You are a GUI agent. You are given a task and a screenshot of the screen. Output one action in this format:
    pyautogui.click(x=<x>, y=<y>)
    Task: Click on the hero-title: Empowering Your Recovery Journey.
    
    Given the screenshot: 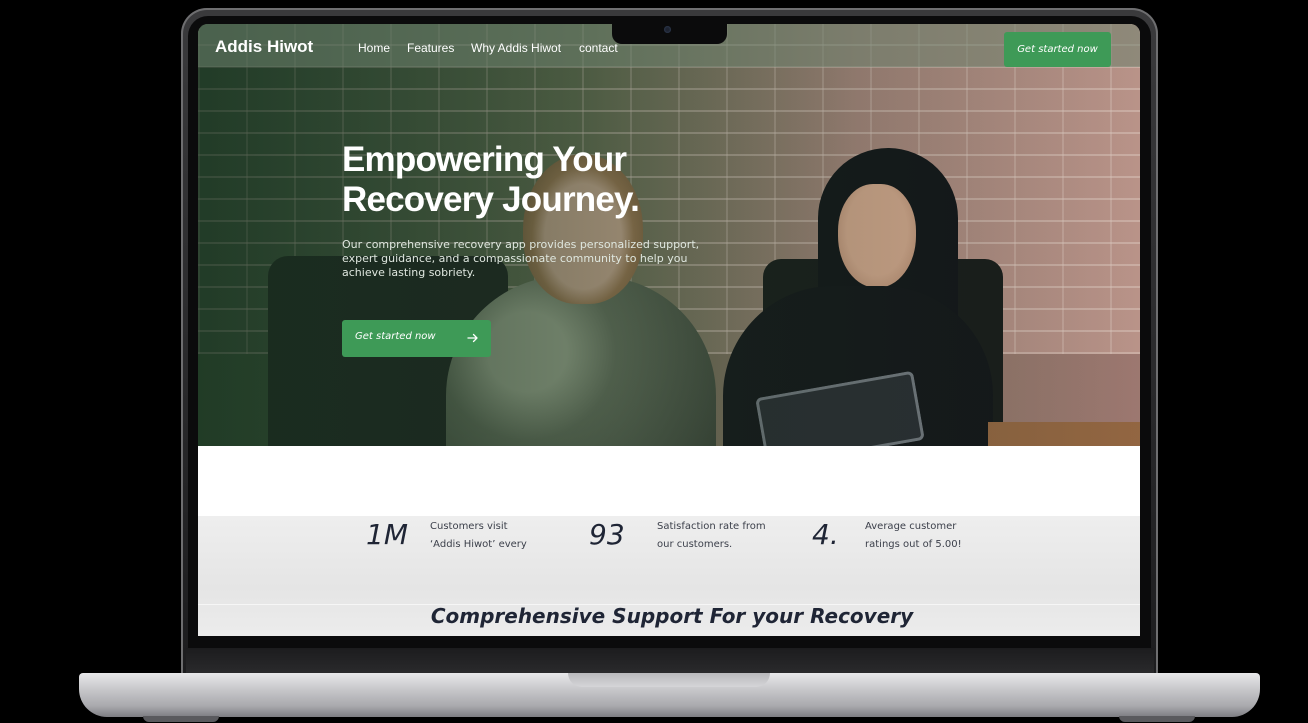 What is the action you would take?
    pyautogui.click(x=552, y=180)
    